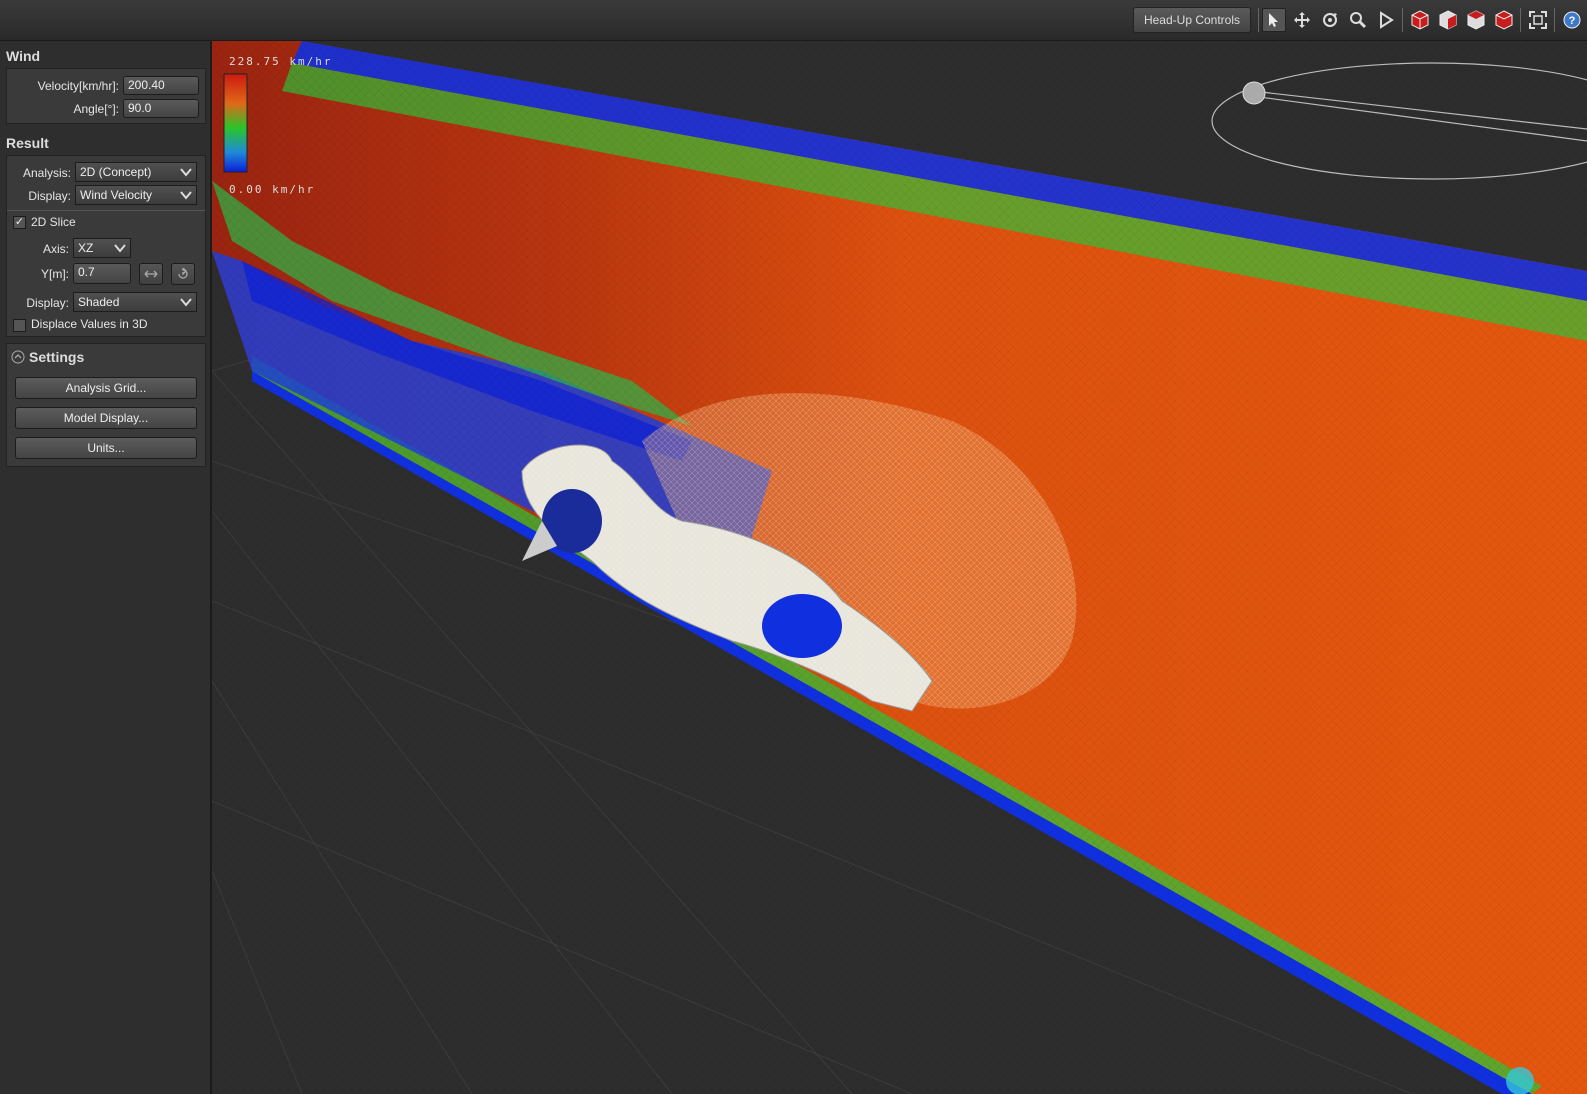 The image size is (1587, 1094). Describe the element at coordinates (281, 61) in the screenshot. I see `legend-max-label: 228.75 km/hr` at that location.